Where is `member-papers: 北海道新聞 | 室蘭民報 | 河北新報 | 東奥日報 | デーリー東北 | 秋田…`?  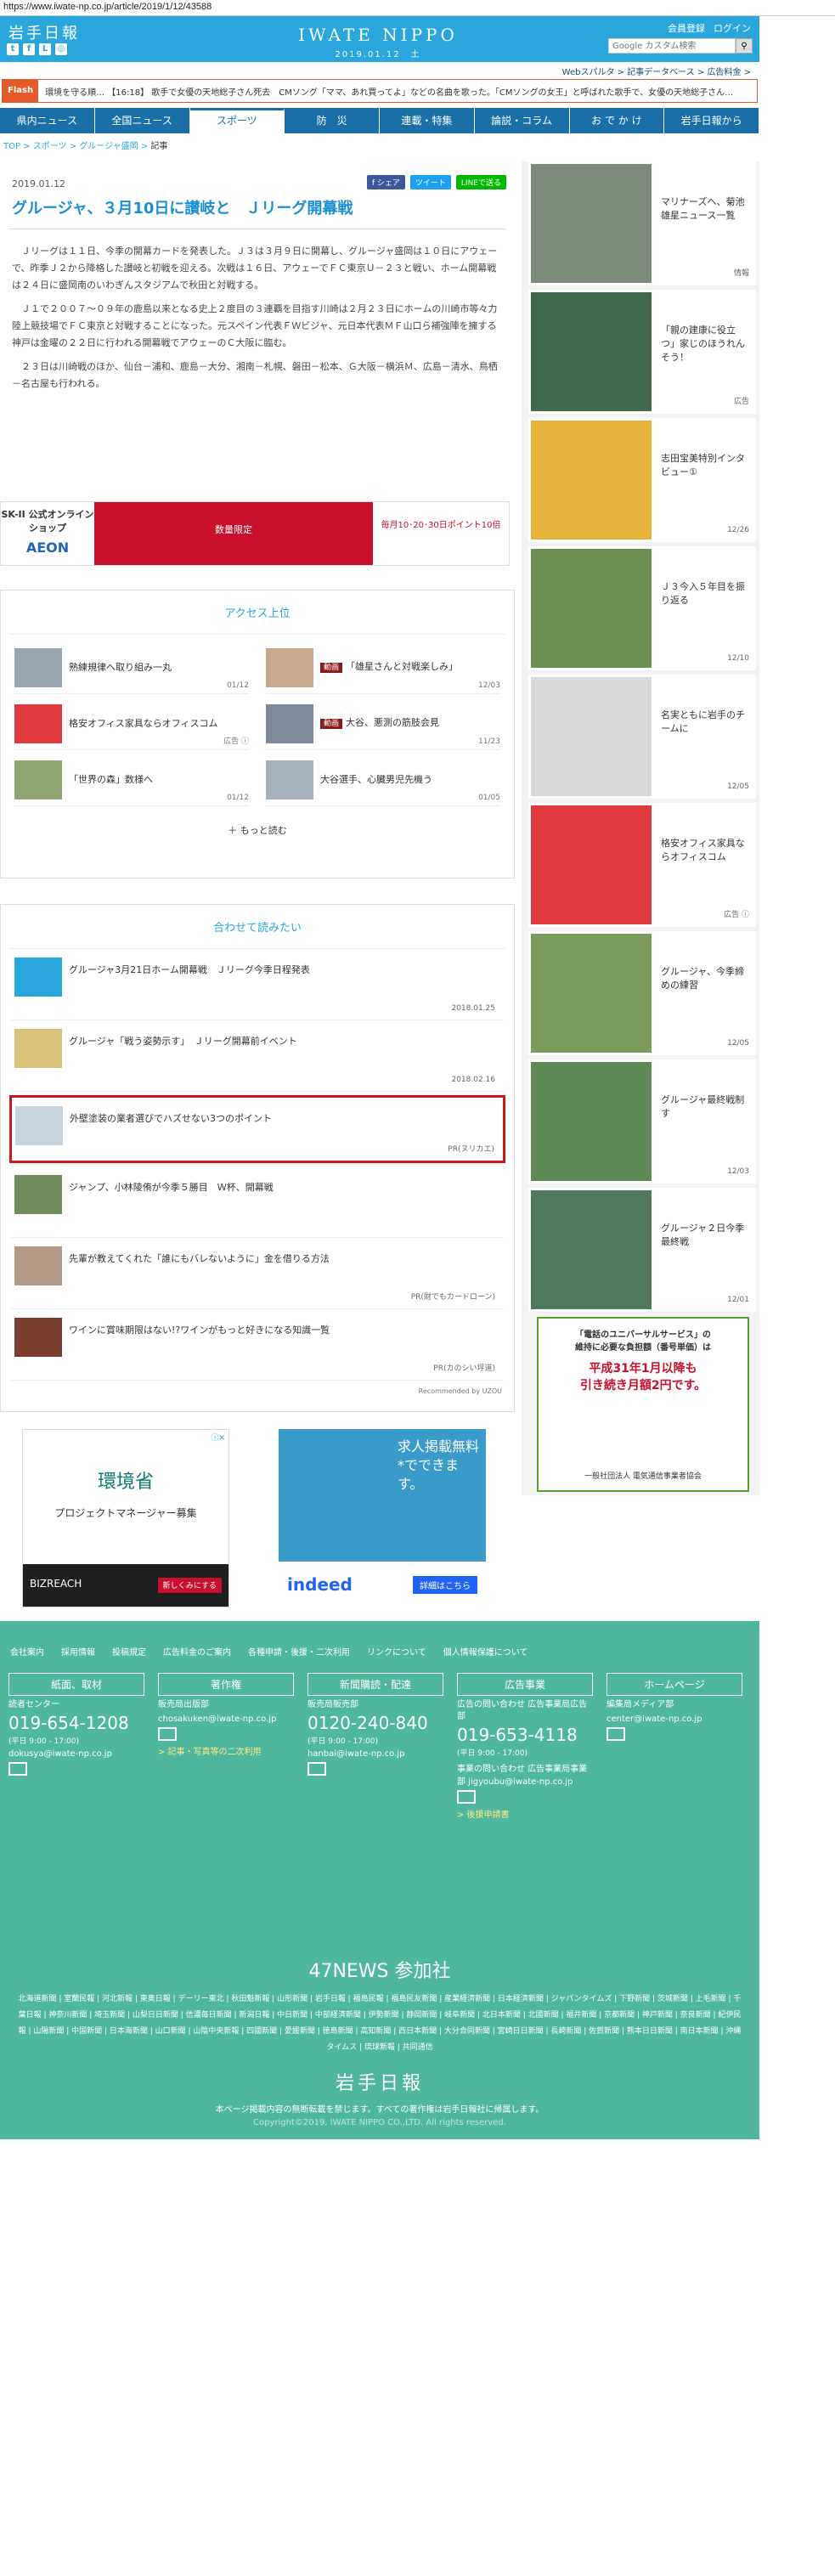 member-papers: 北海道新聞 | 室蘭民報 | 河北新報 | 東奥日報 | デーリー東北 | 秋田… is located at coordinates (379, 2019).